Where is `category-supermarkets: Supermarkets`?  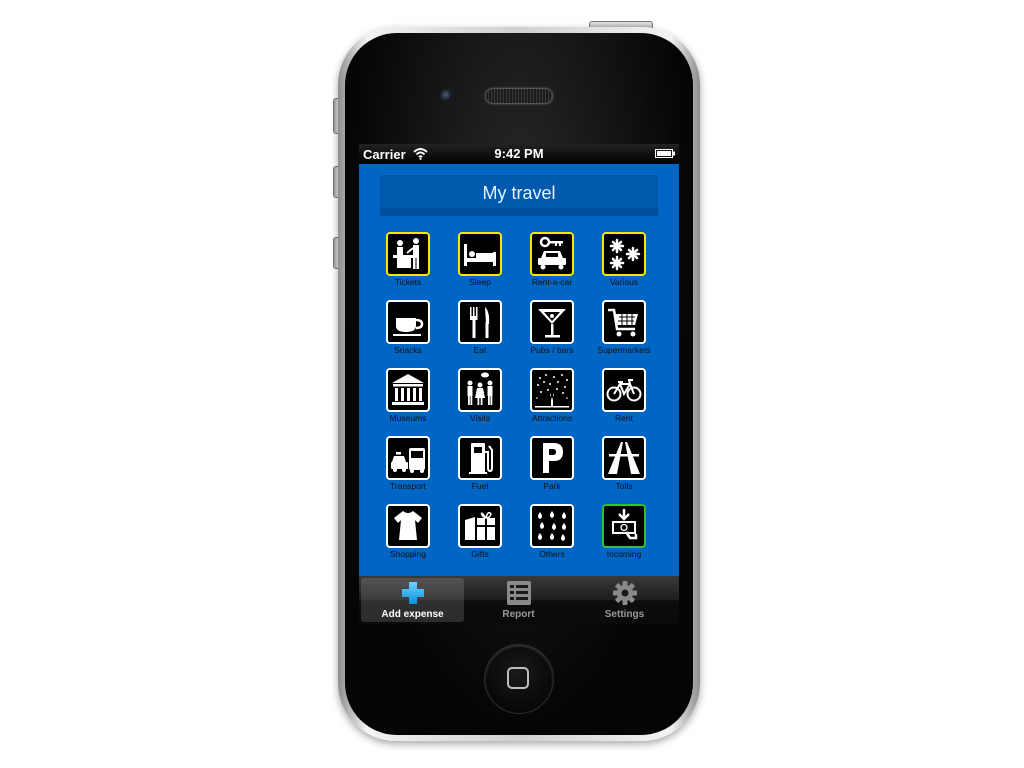
category-supermarkets: Supermarkets is located at coordinates (624, 332).